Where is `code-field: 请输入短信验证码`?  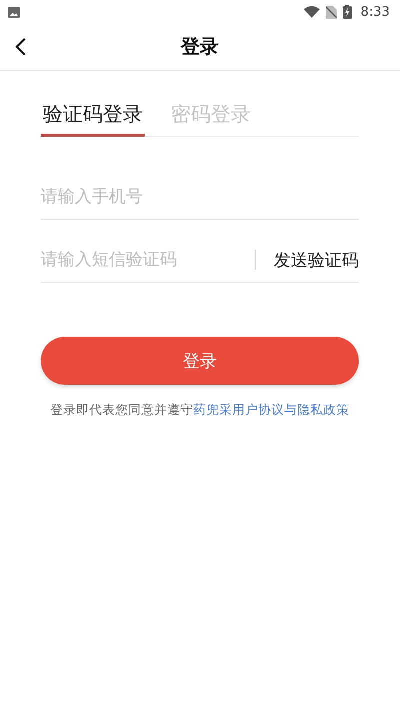
code-field: 请输入短信验证码 is located at coordinates (148, 260).